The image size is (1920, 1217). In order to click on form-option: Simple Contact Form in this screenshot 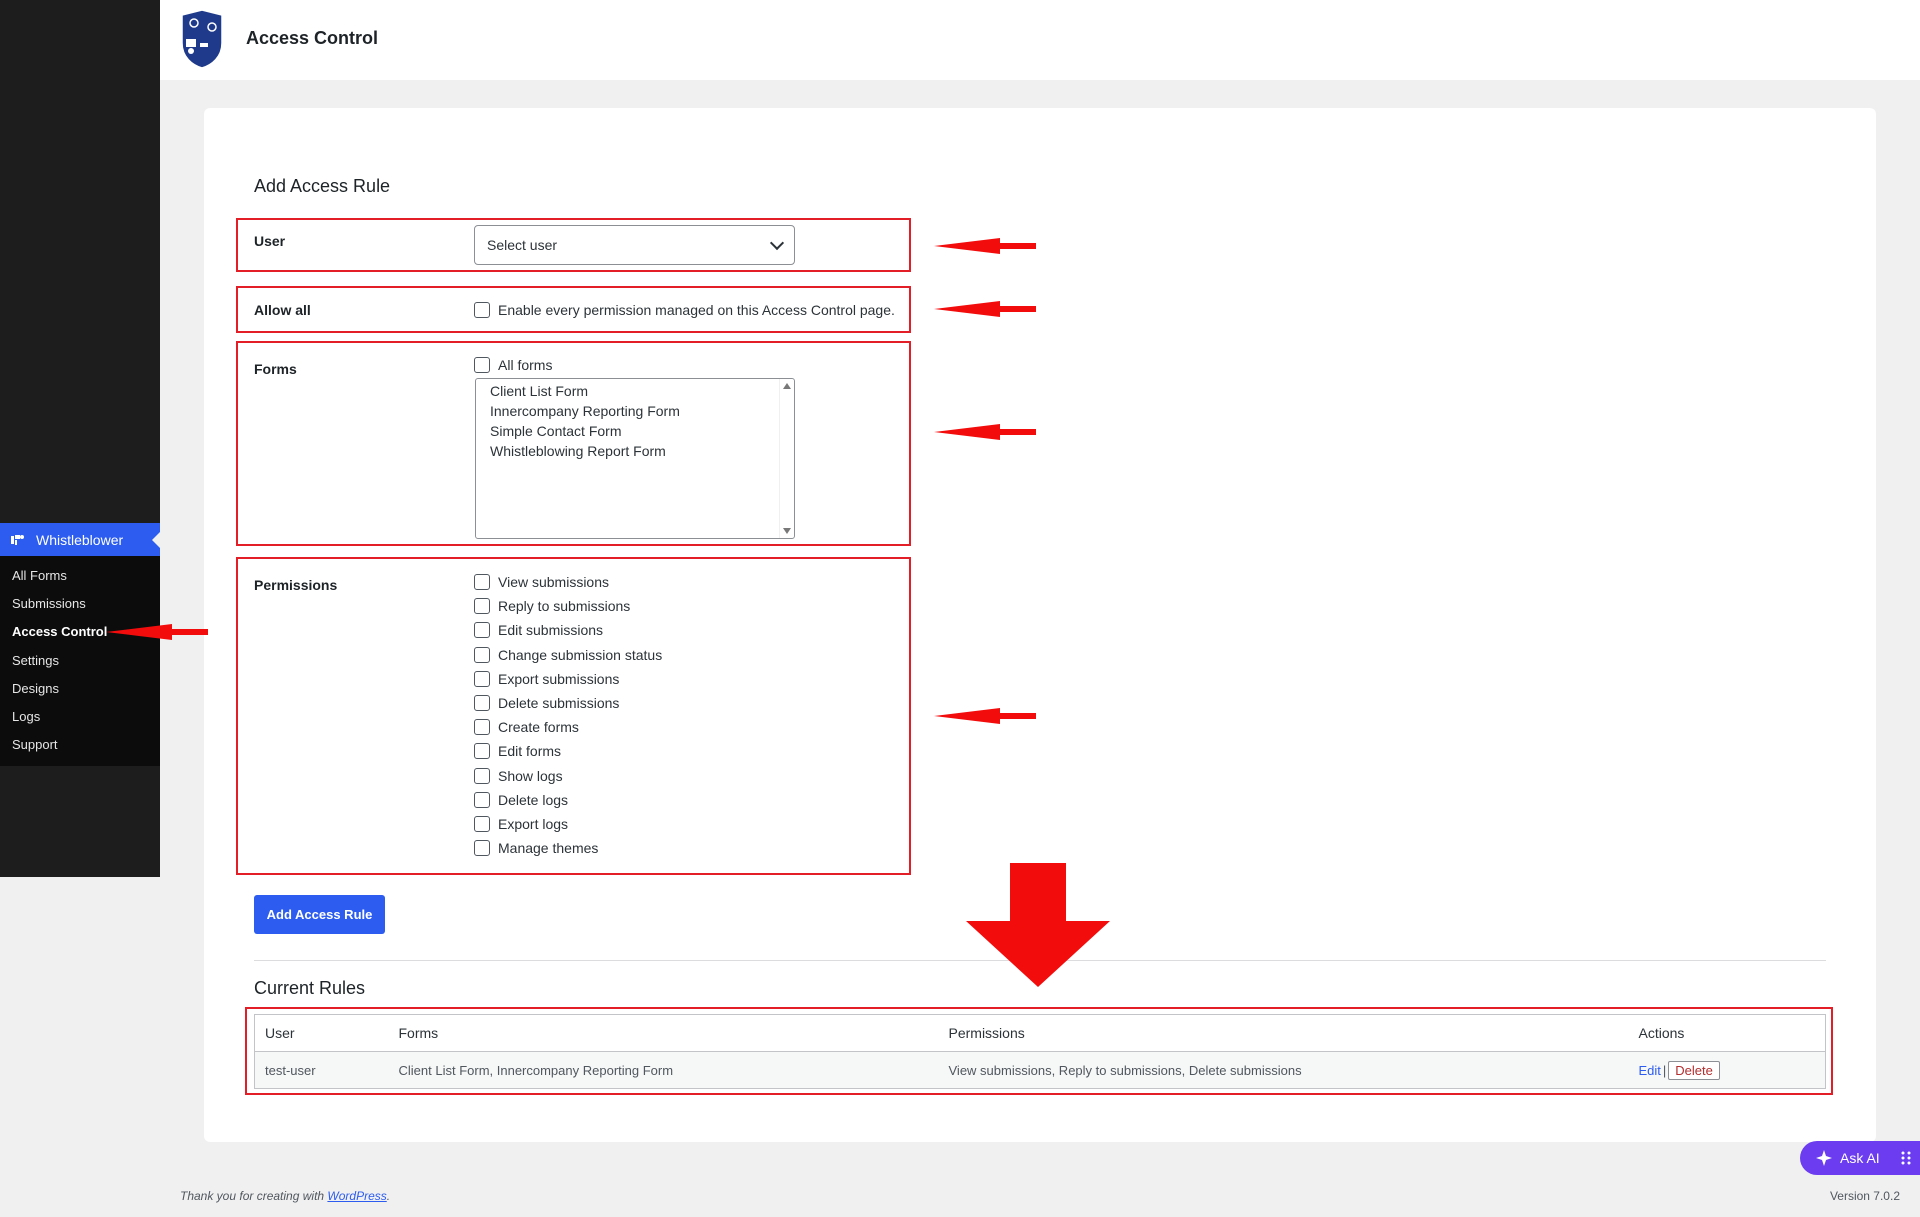, I will do `click(635, 431)`.